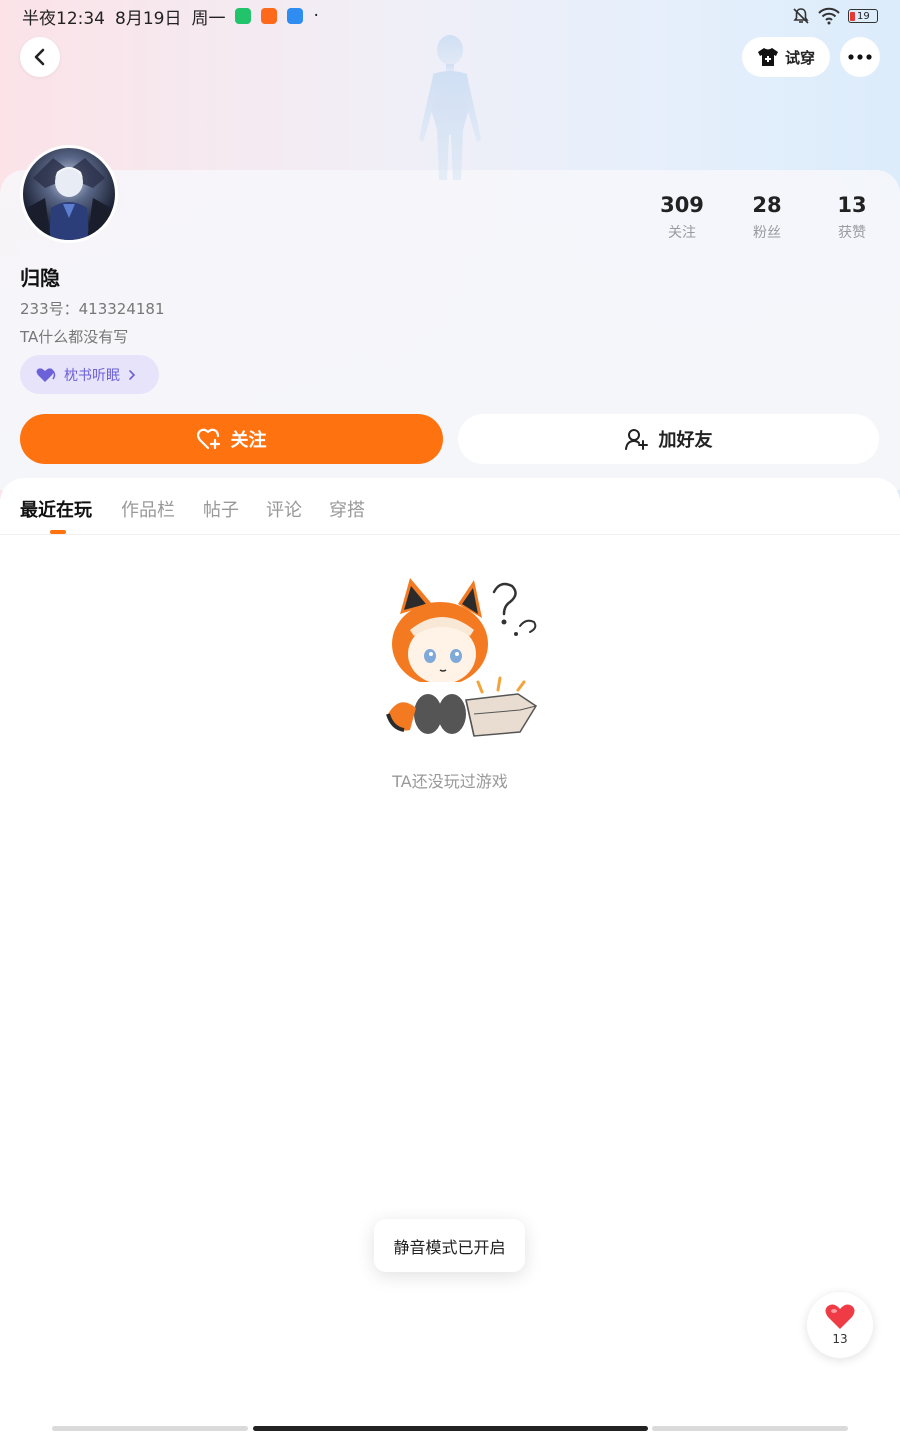 This screenshot has height=1440, width=900. What do you see at coordinates (132, 374) in the screenshot?
I see `chevron-right-icon` at bounding box center [132, 374].